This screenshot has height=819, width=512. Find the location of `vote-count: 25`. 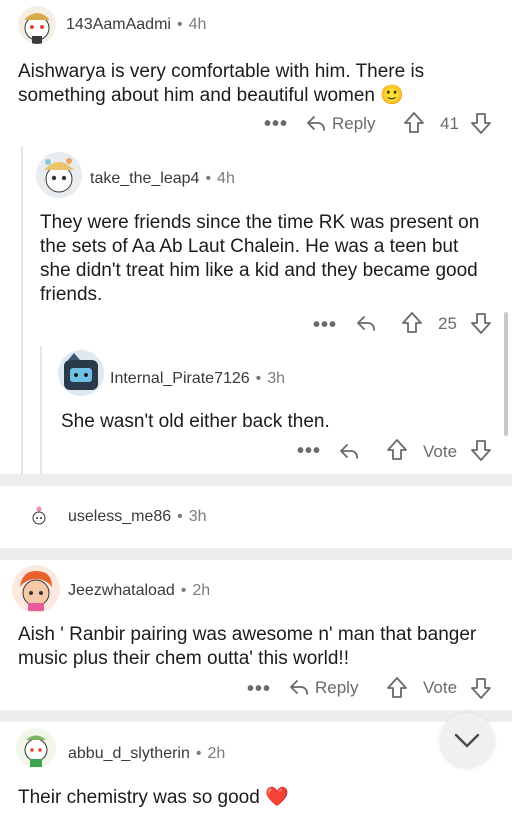

vote-count: 25 is located at coordinates (447, 323).